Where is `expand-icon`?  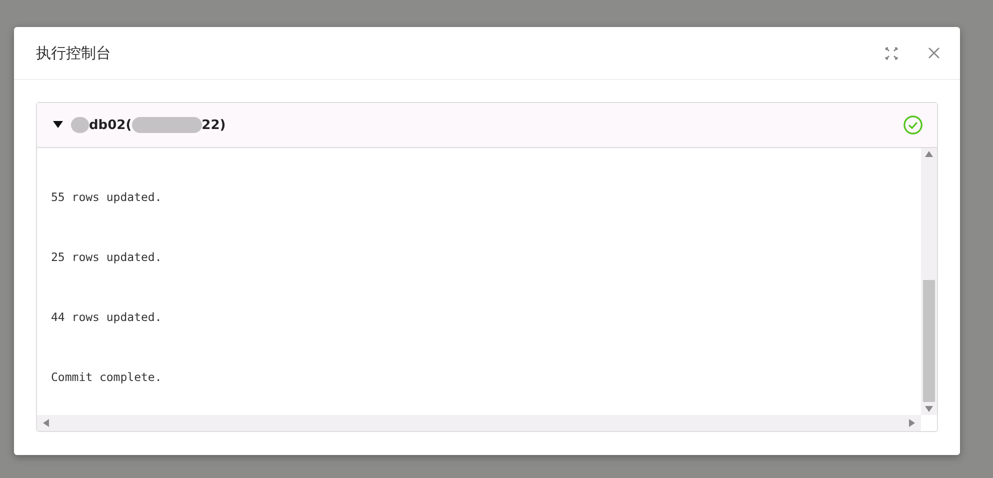
expand-icon is located at coordinates (891, 53).